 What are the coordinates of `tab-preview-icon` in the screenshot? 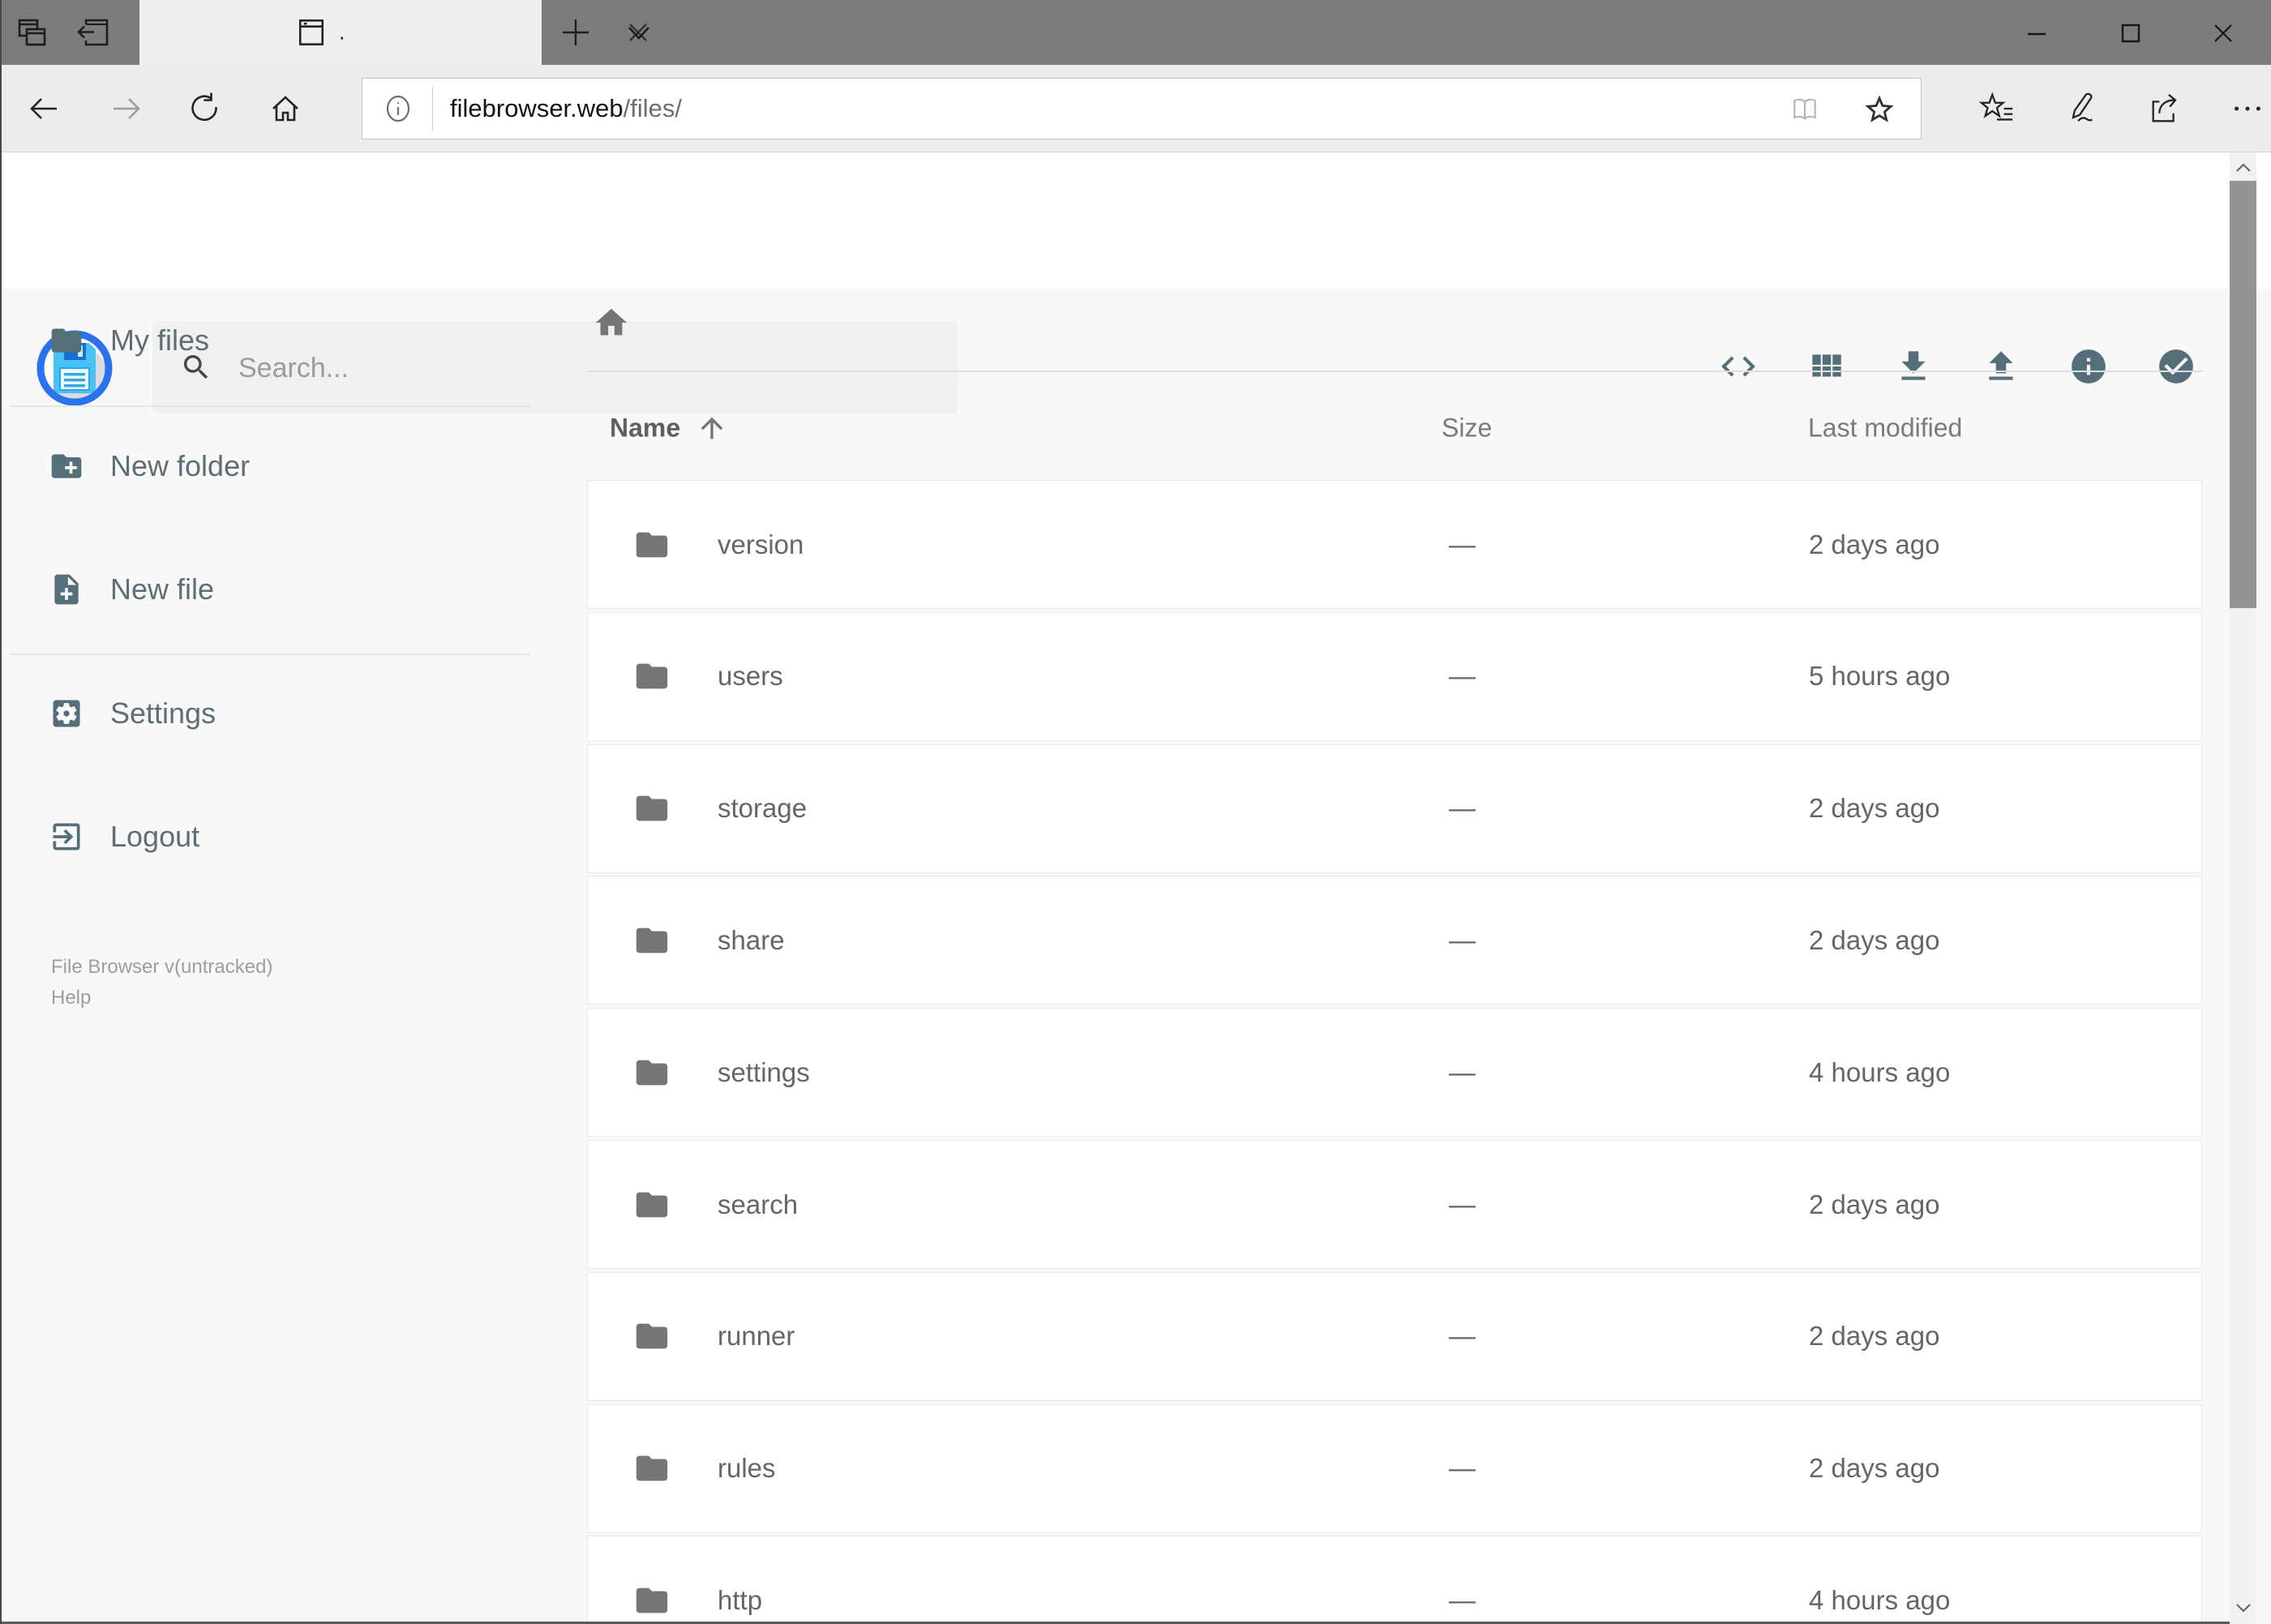 It's located at (32, 33).